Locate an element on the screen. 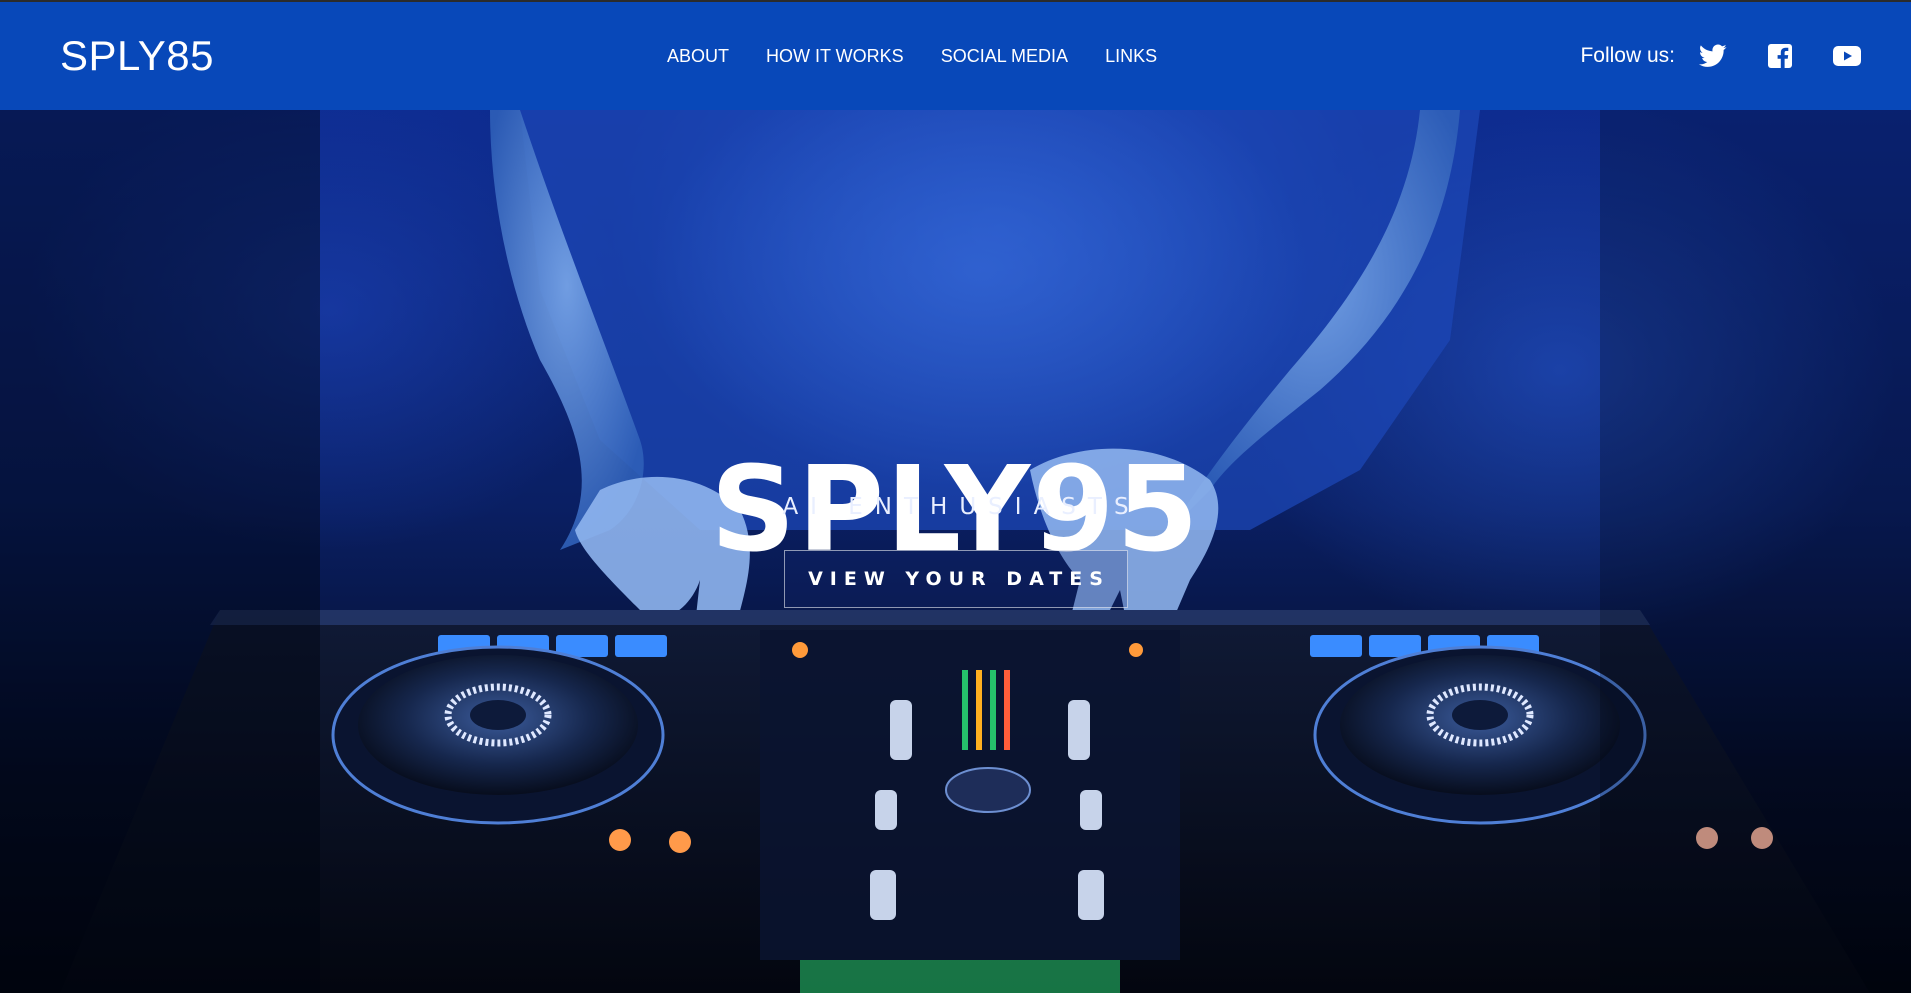 This screenshot has width=1911, height=993. social-follow: Follow us: is located at coordinates (1745, 56).